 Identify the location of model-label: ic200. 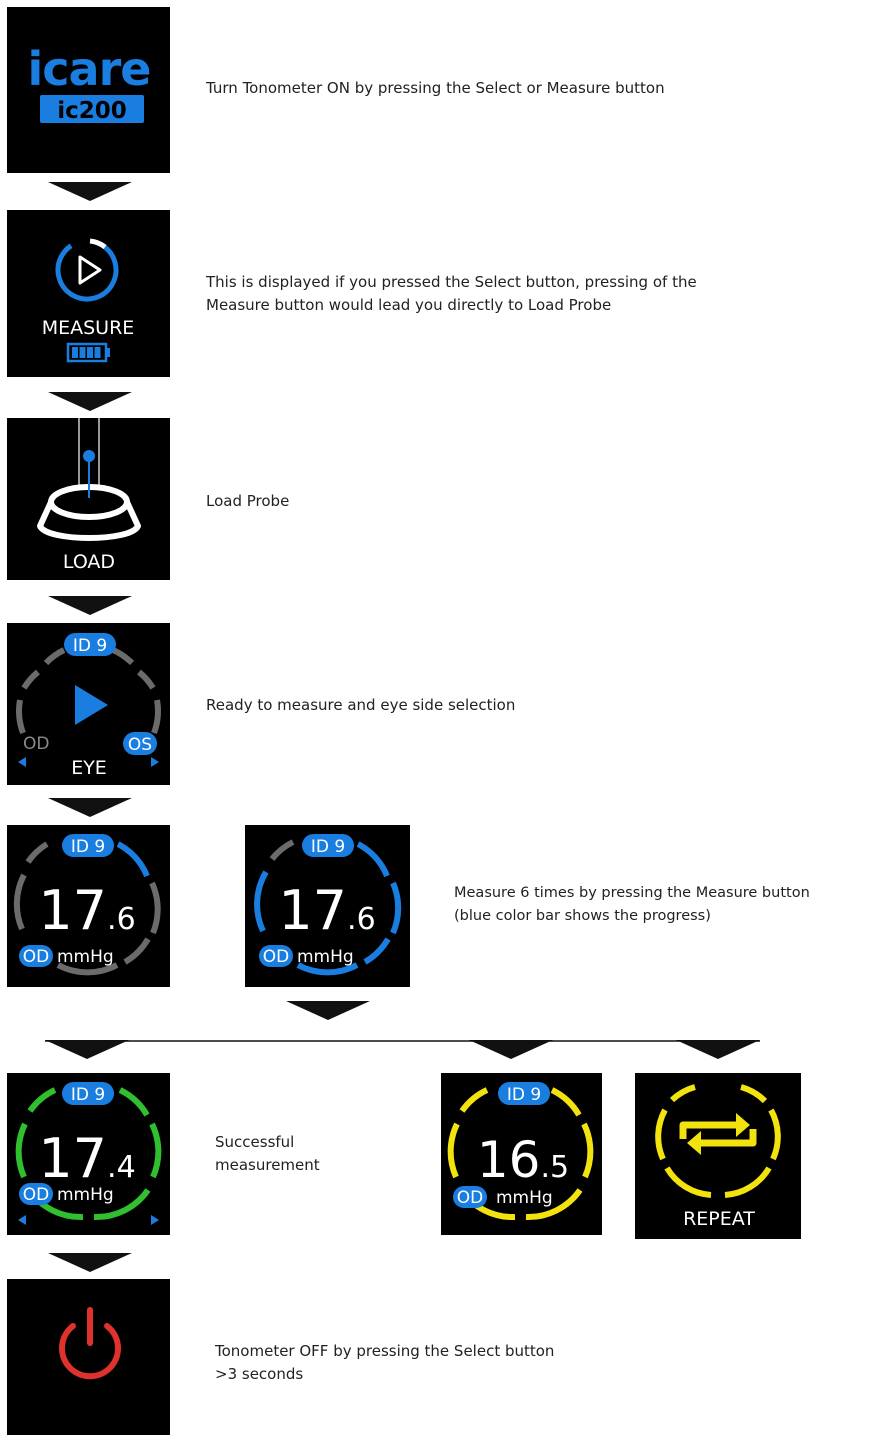
(92, 111).